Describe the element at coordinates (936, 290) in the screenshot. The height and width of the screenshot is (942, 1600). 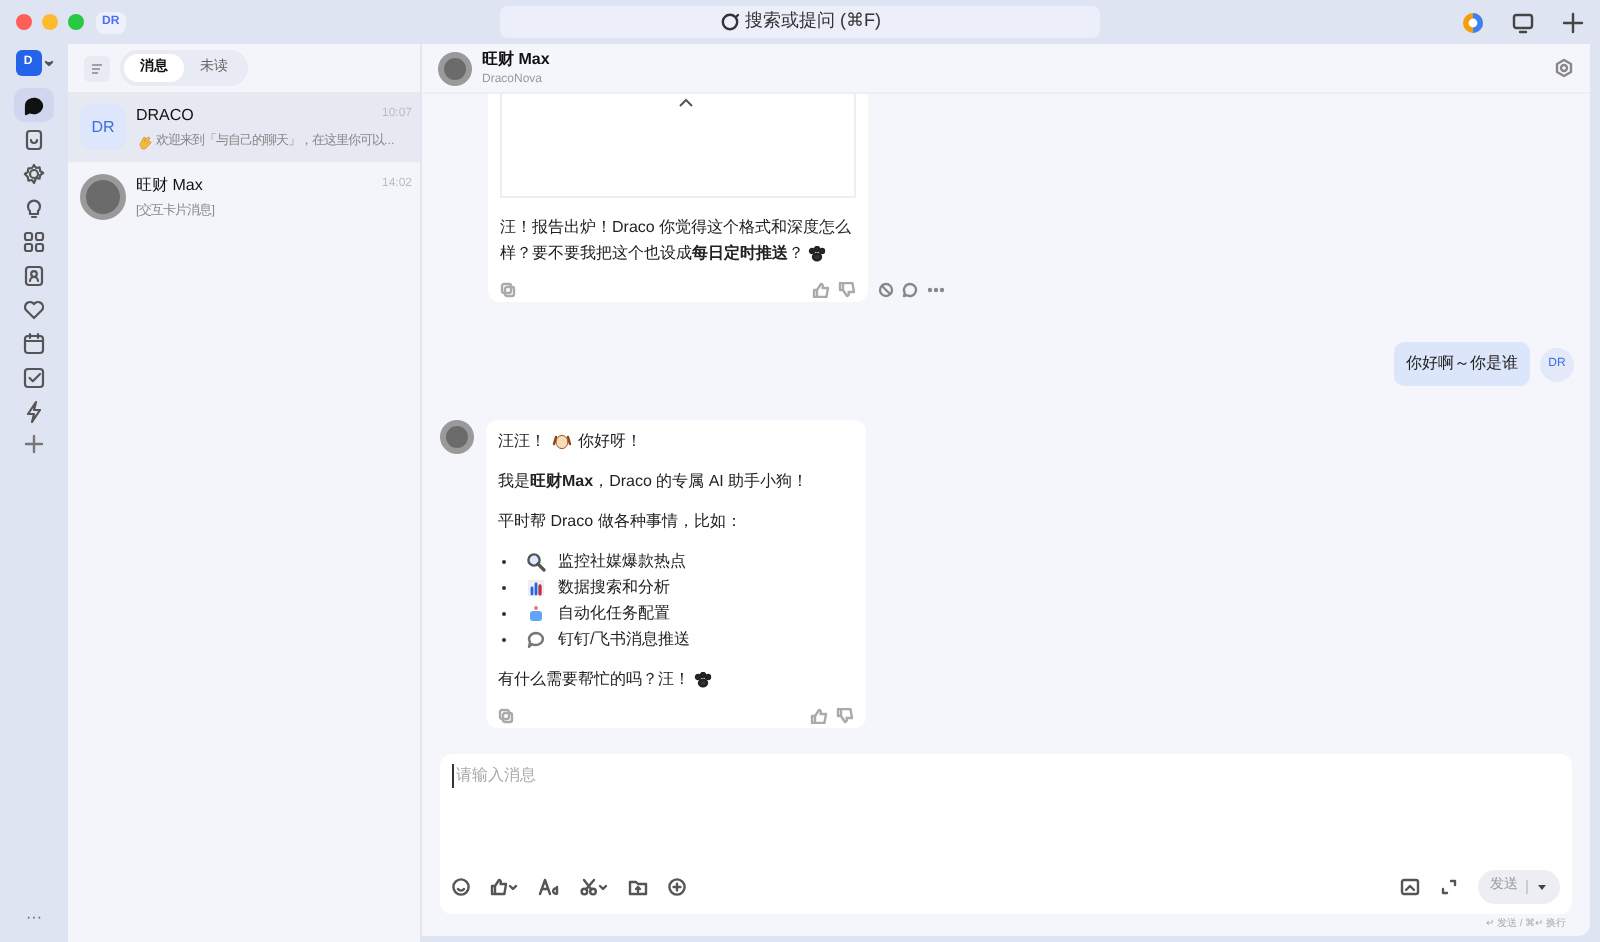
I see `more-icon` at that location.